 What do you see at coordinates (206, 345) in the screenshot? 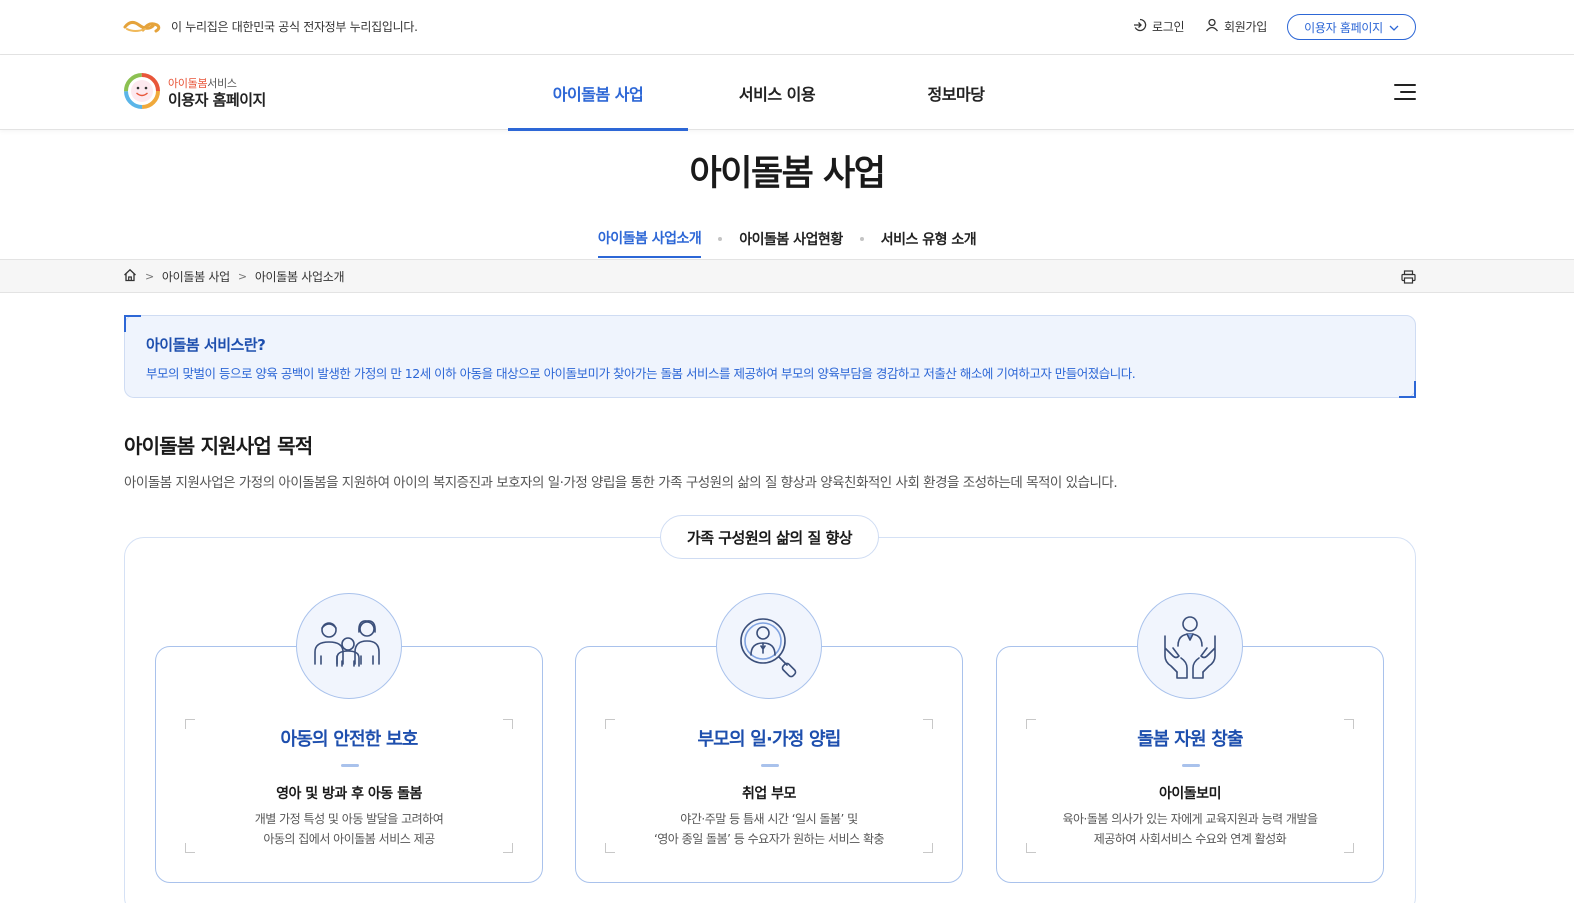
I see `intro-title: 아이돌봄 서비스란?` at bounding box center [206, 345].